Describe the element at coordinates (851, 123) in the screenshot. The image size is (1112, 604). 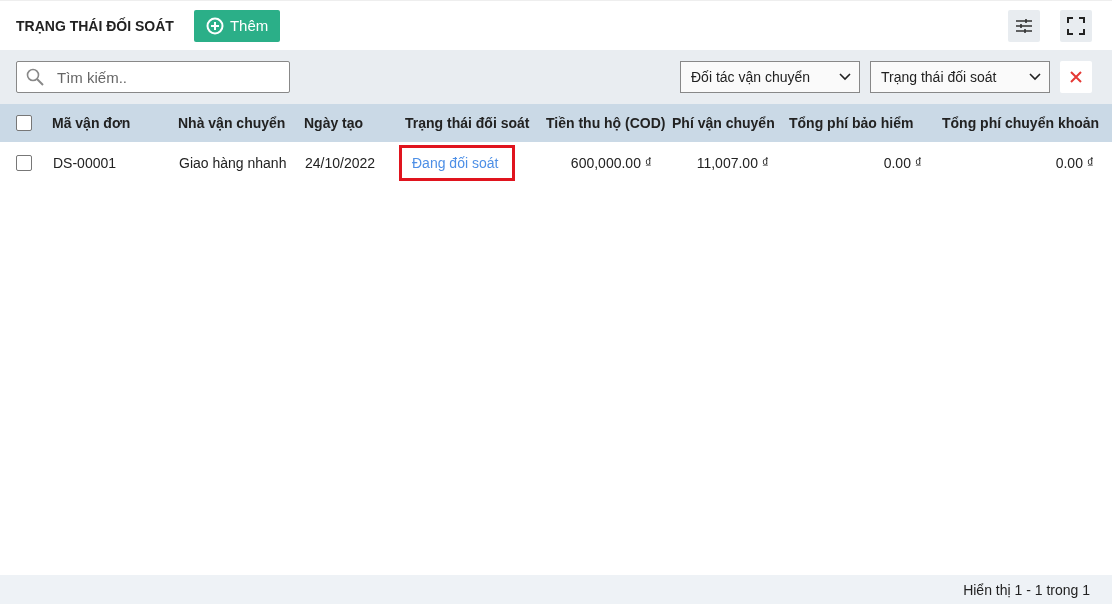
I see `column-header: Tổng phí bảo hiểm` at that location.